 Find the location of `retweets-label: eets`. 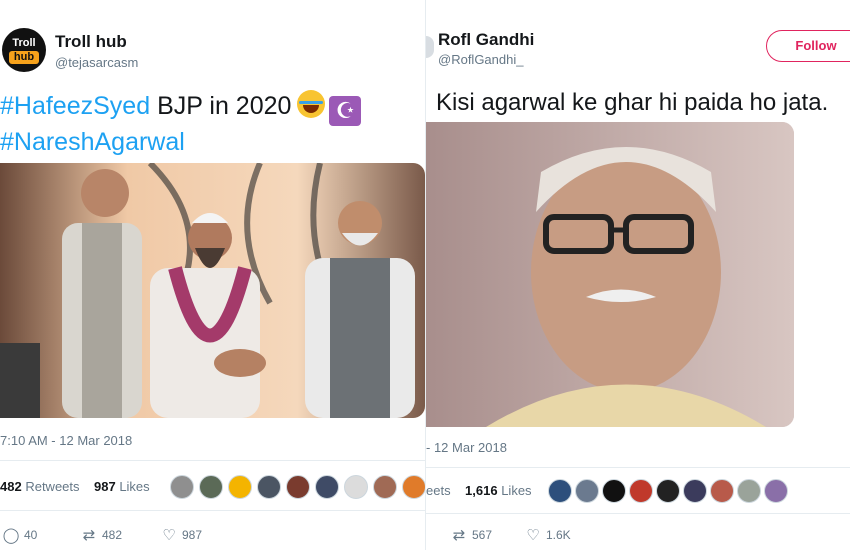

retweets-label: eets is located at coordinates (438, 490).